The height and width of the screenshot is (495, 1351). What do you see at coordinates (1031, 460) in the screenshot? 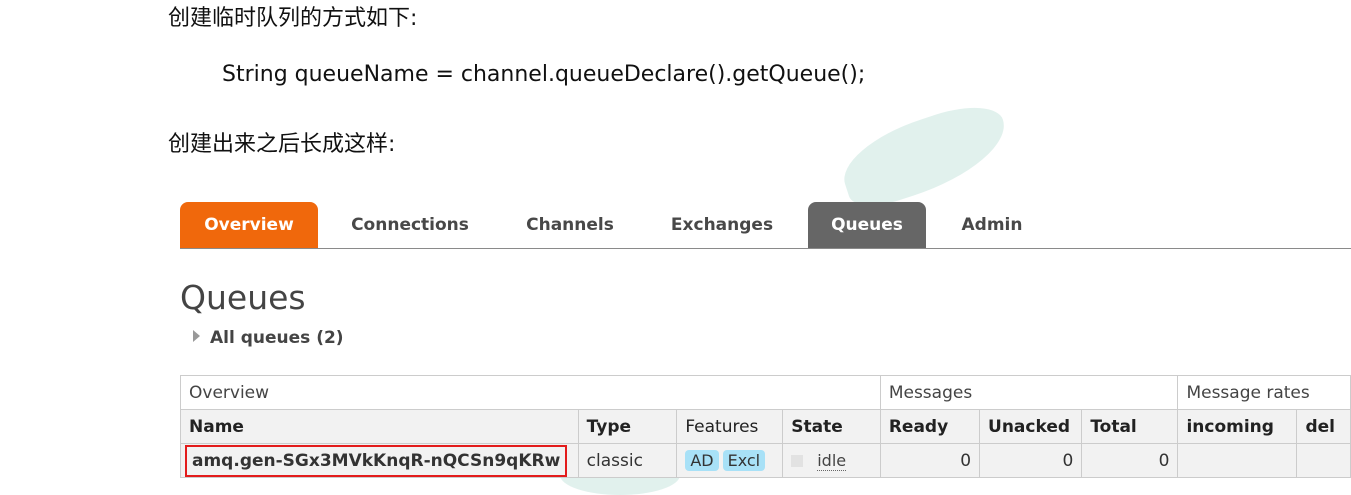
I see `unacked-count: 0` at bounding box center [1031, 460].